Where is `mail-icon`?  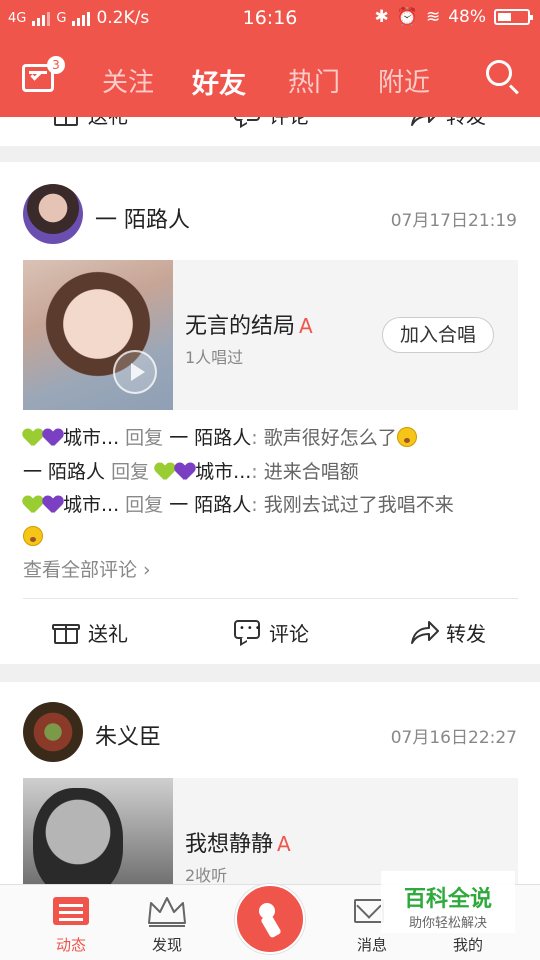
mail-icon is located at coordinates (369, 911).